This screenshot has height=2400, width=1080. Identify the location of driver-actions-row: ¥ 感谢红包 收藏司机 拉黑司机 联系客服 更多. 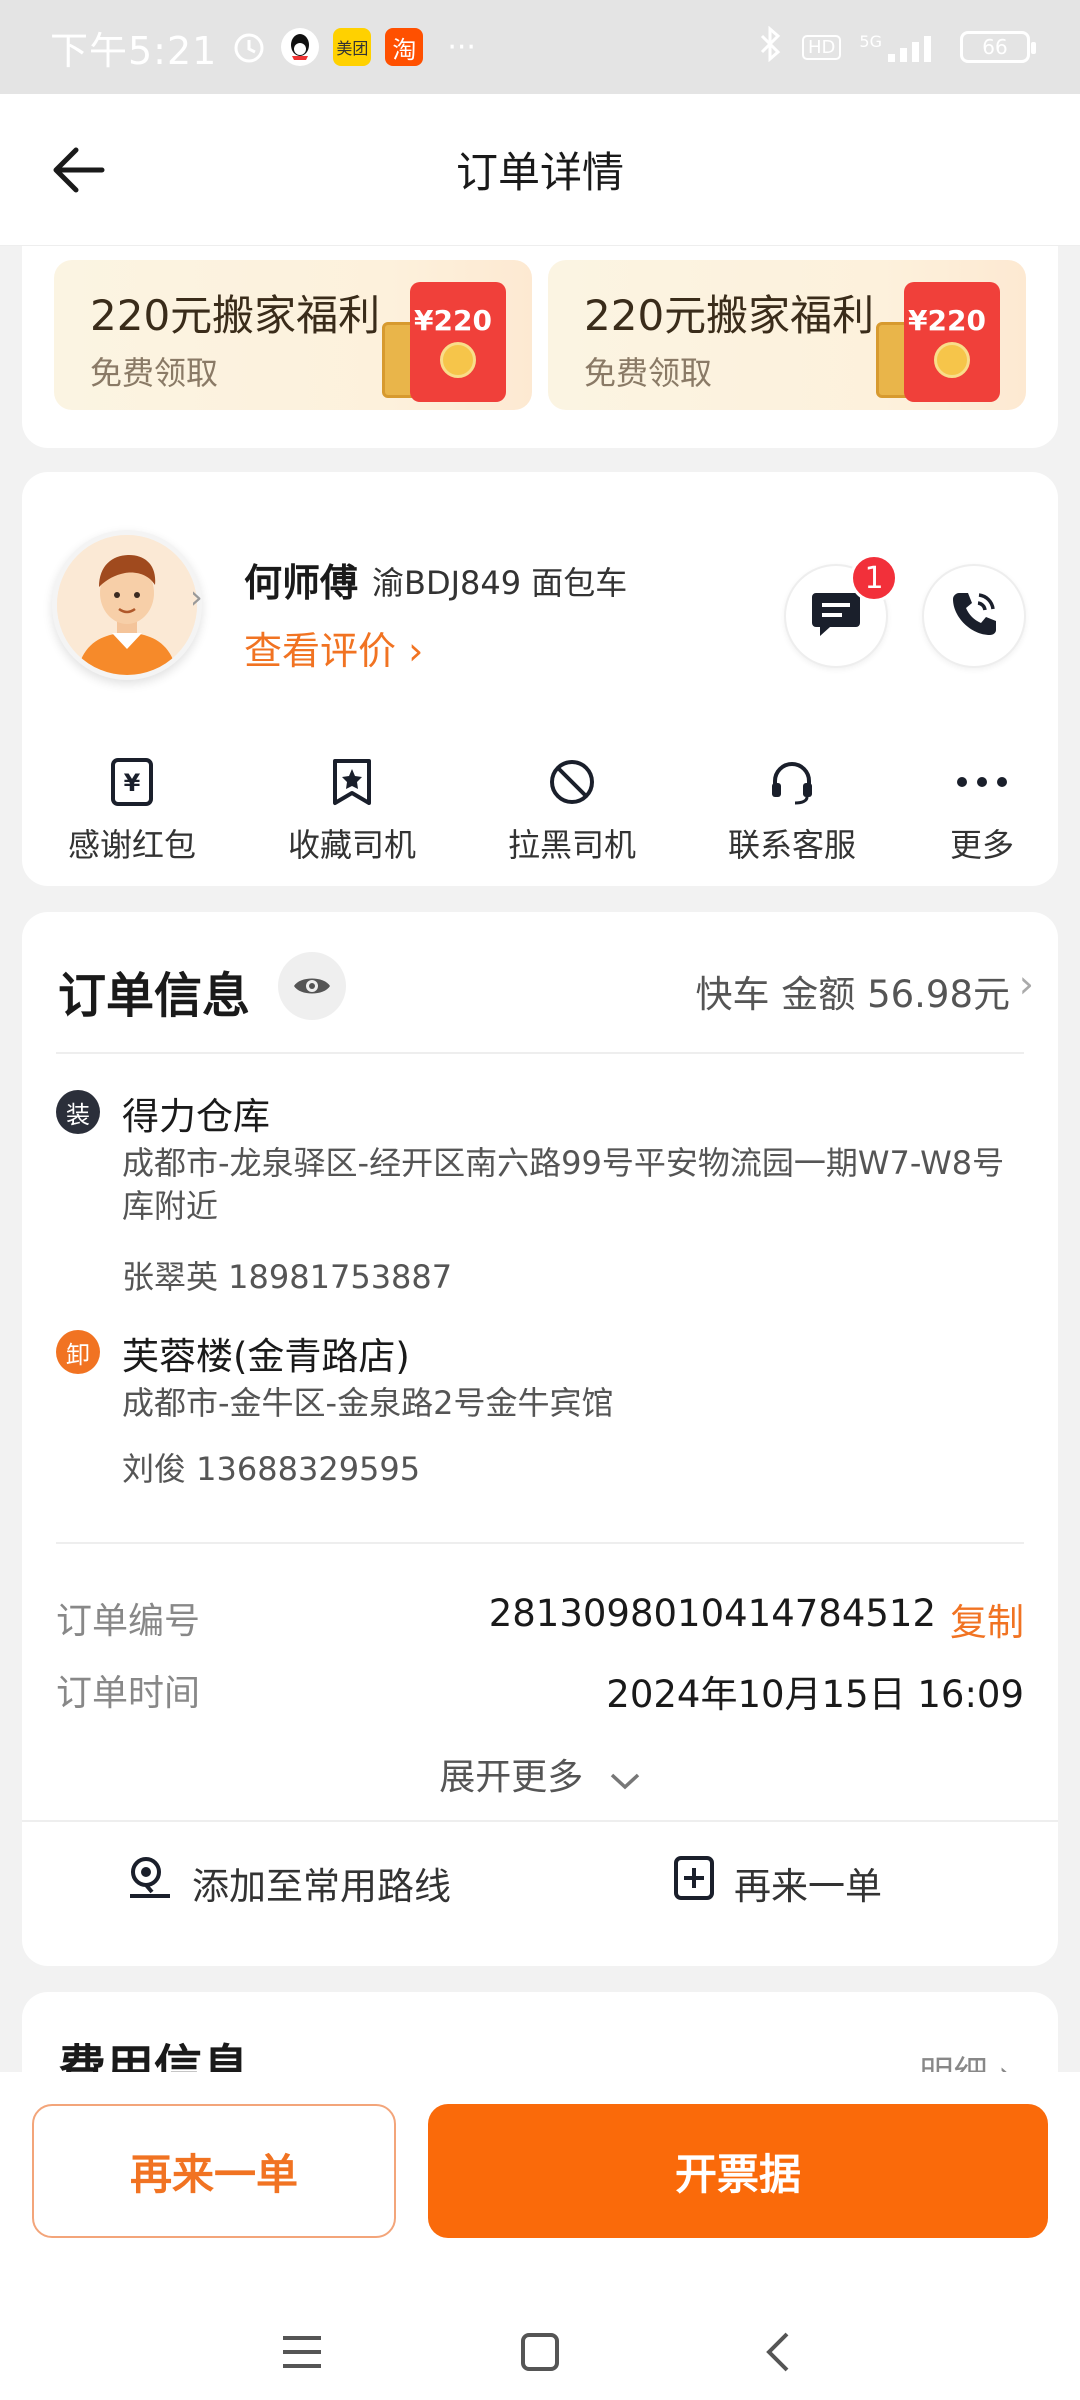
(540, 809).